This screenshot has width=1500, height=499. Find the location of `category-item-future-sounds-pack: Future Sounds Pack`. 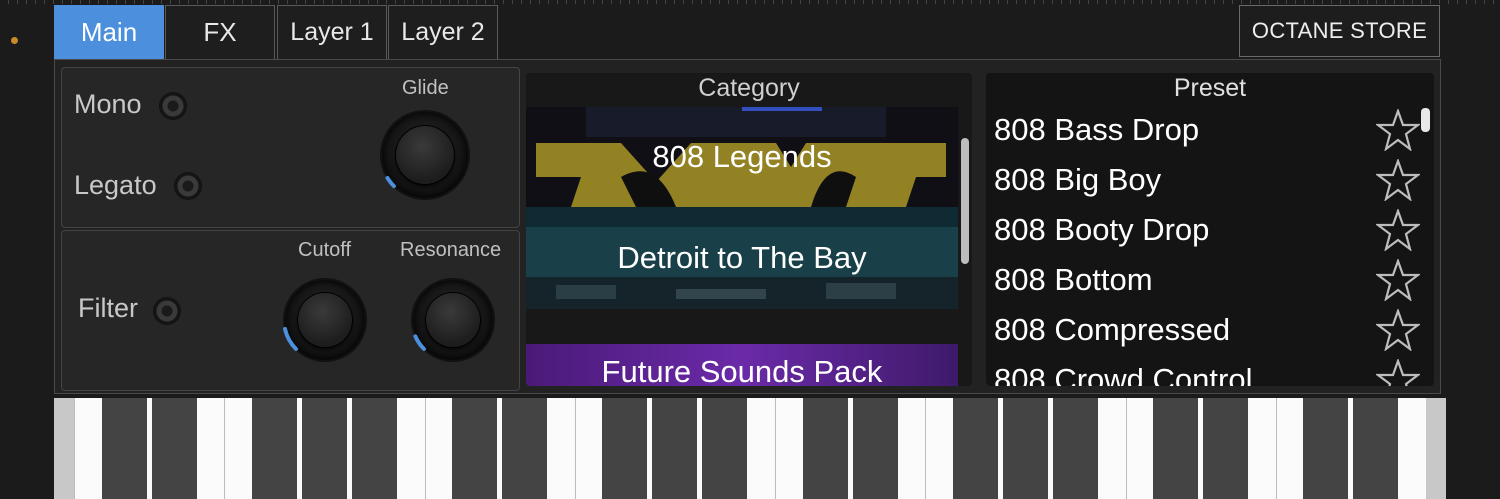

category-item-future-sounds-pack: Future Sounds Pack is located at coordinates (742, 365).